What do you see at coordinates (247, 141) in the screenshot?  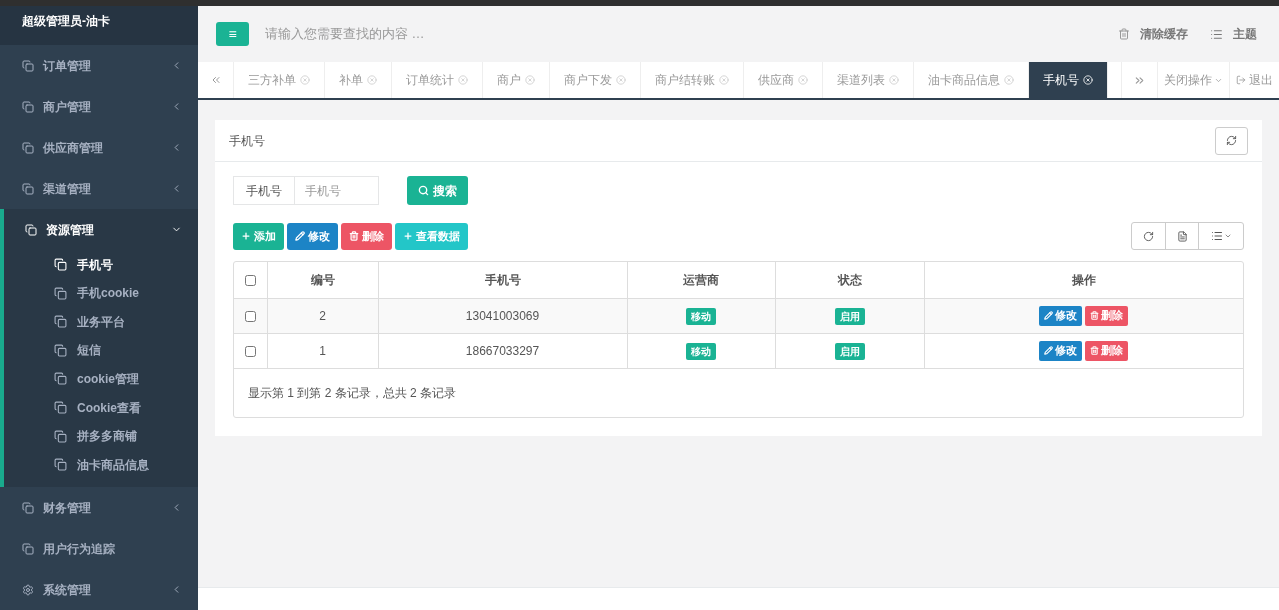 I see `panel-title: 手机号` at bounding box center [247, 141].